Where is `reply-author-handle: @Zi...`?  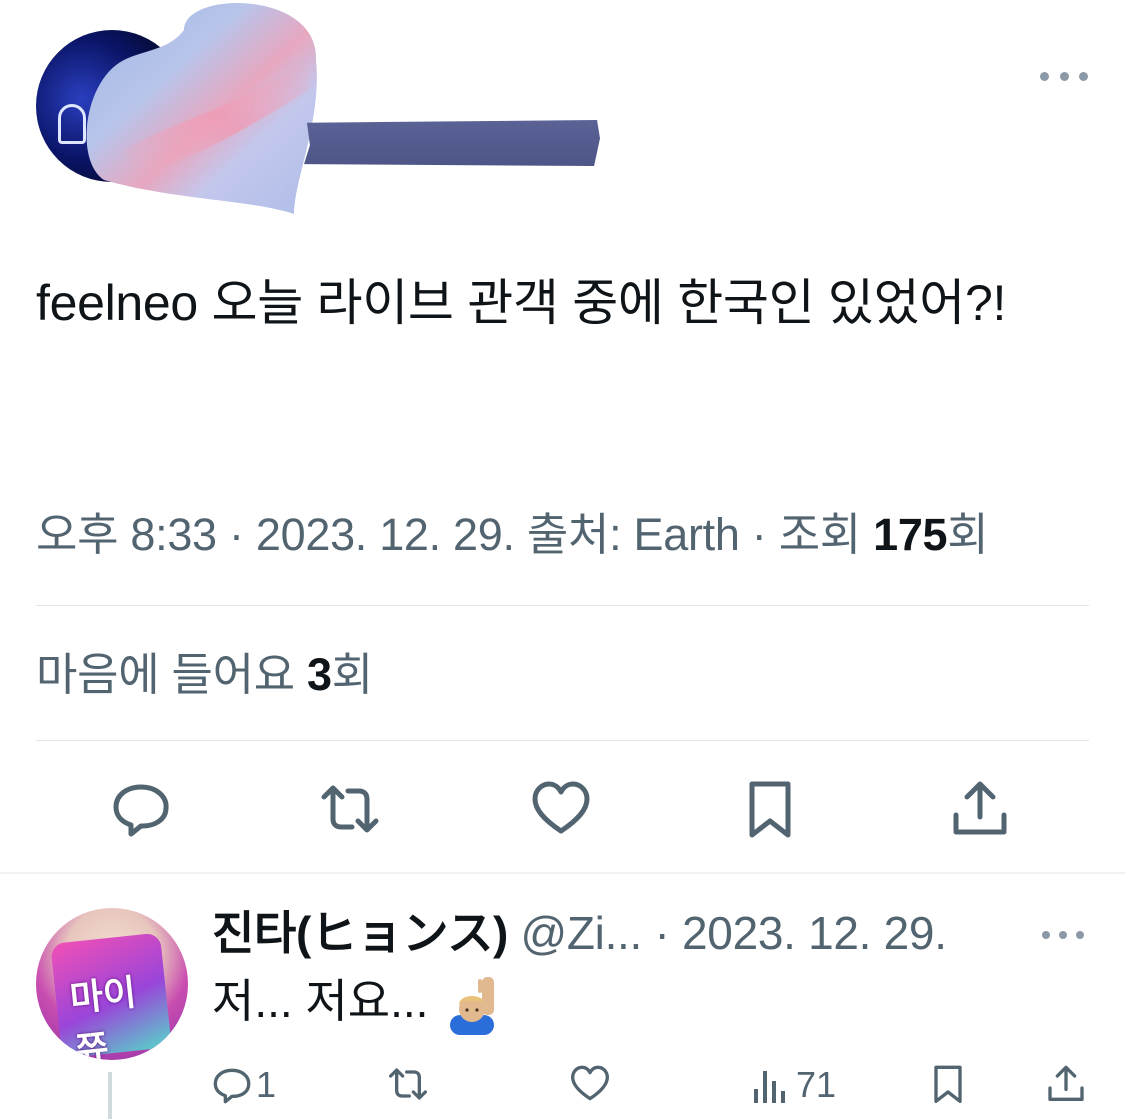 reply-author-handle: @Zi... is located at coordinates (581, 933).